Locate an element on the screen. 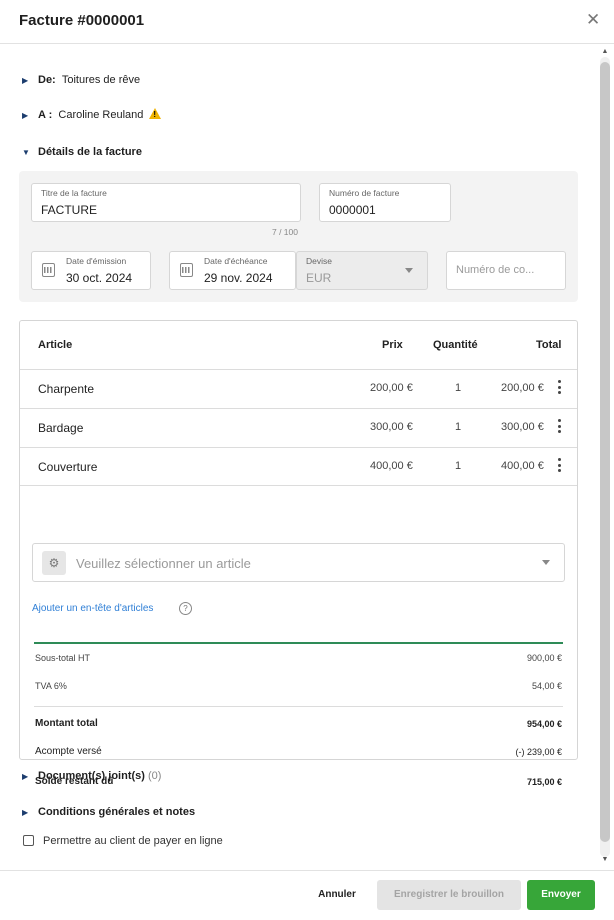 This screenshot has width=614, height=920. header-price: Prix is located at coordinates (392, 345).